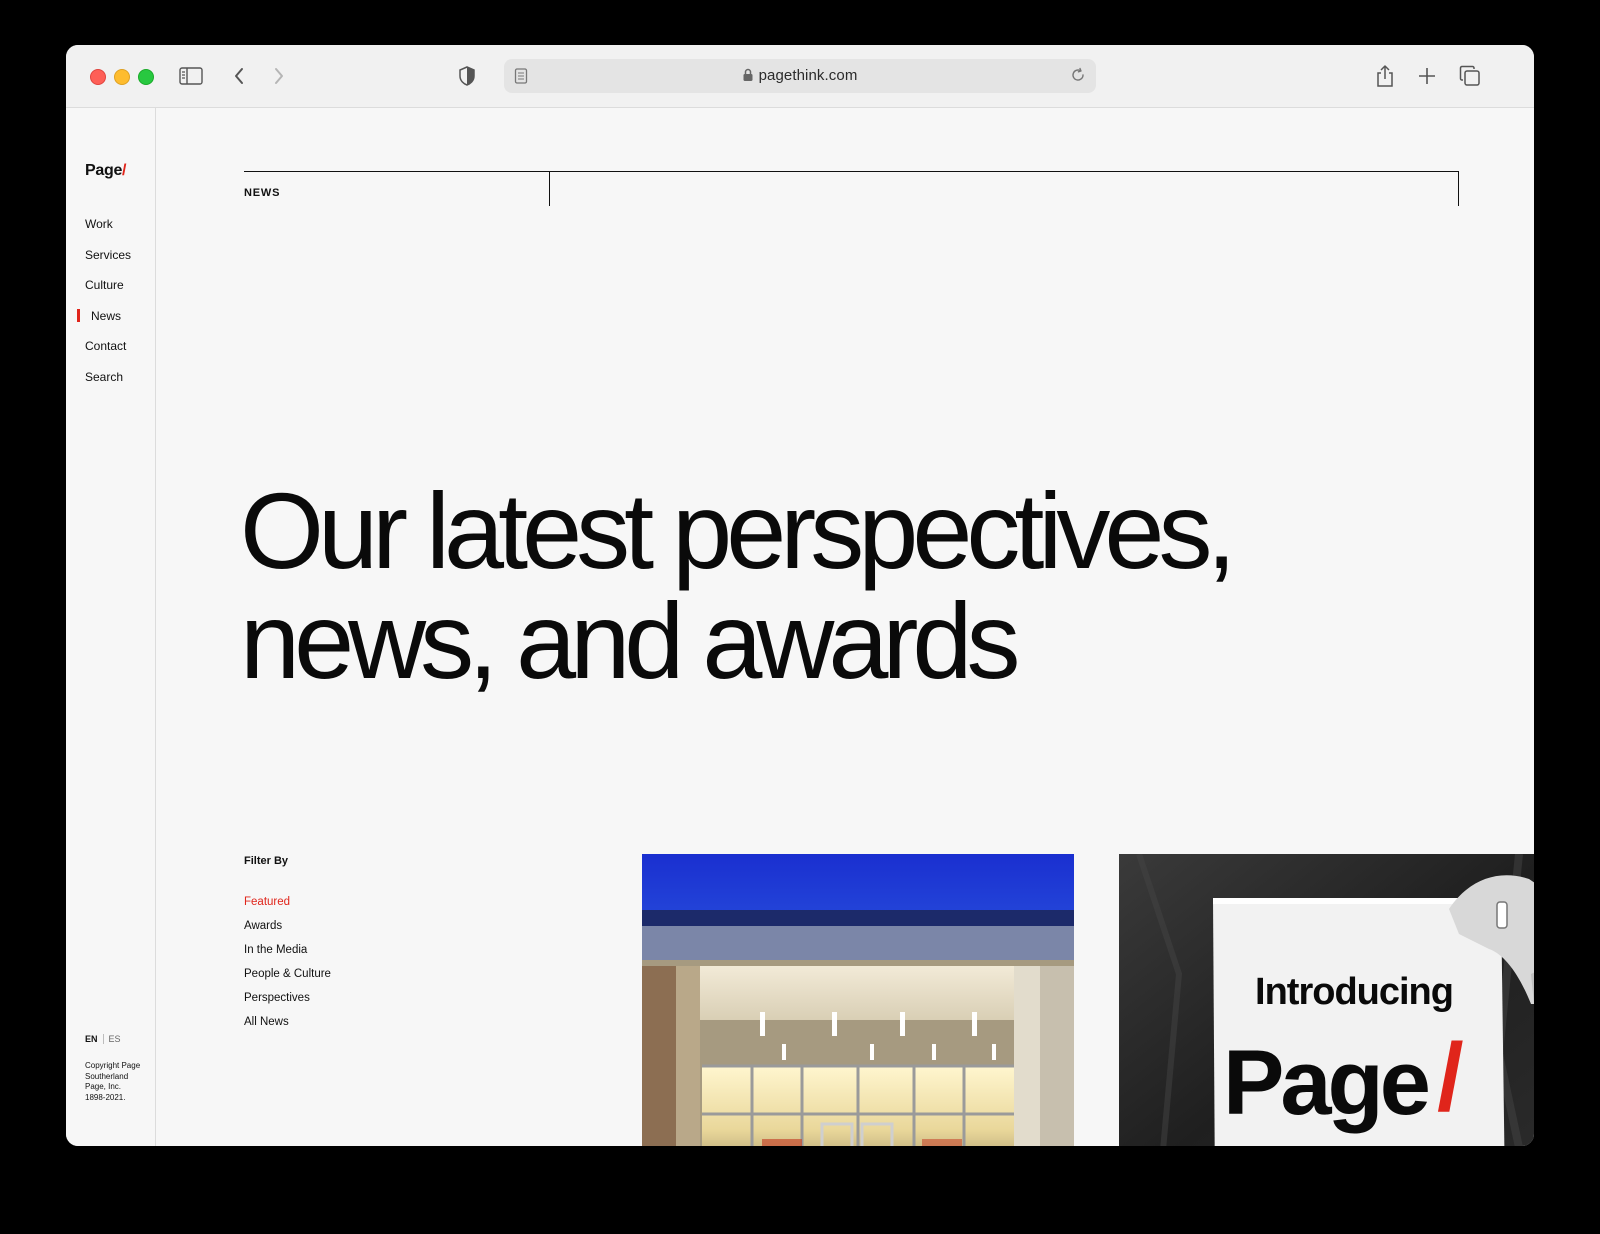 Image resolution: width=1600 pixels, height=1234 pixels. I want to click on filter-perspectives: Perspectives, so click(287, 1002).